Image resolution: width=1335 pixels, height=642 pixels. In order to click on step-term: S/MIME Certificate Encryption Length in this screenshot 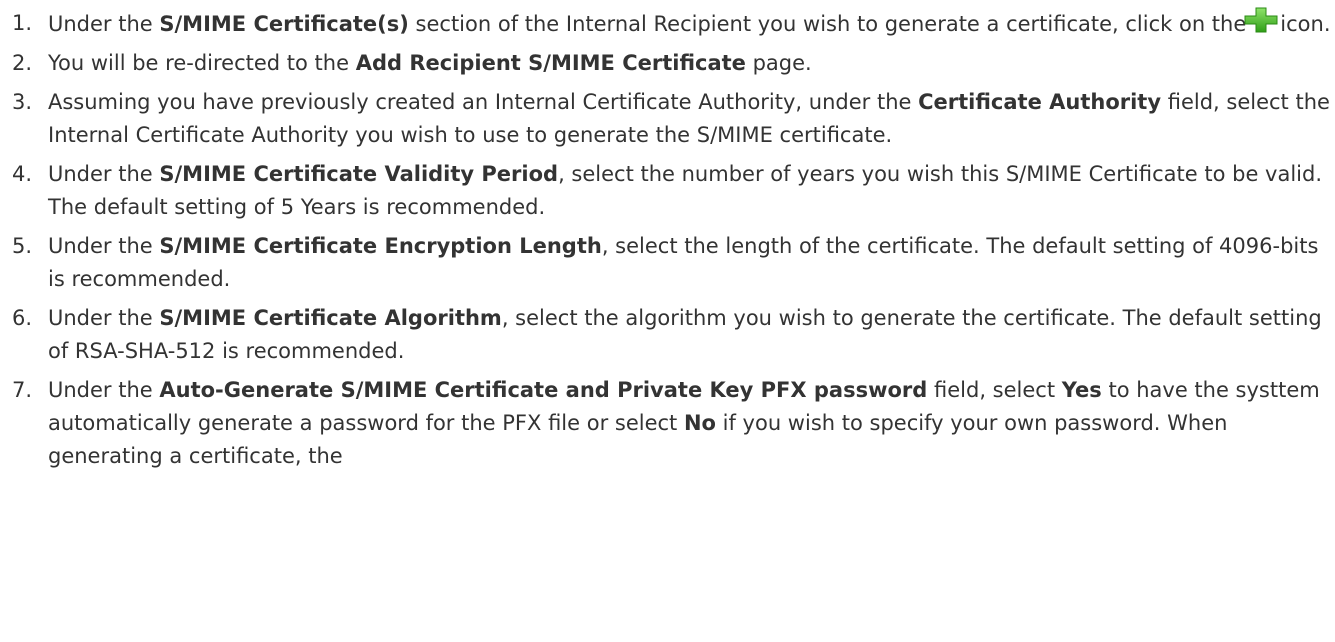, I will do `click(380, 246)`.